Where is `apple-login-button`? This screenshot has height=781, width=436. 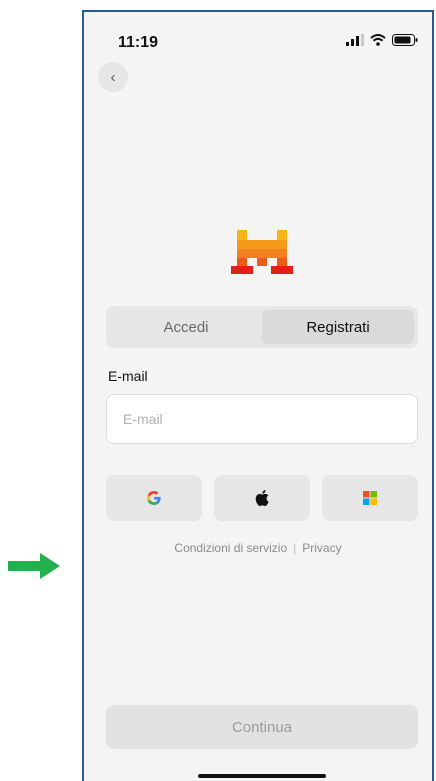 apple-login-button is located at coordinates (262, 498).